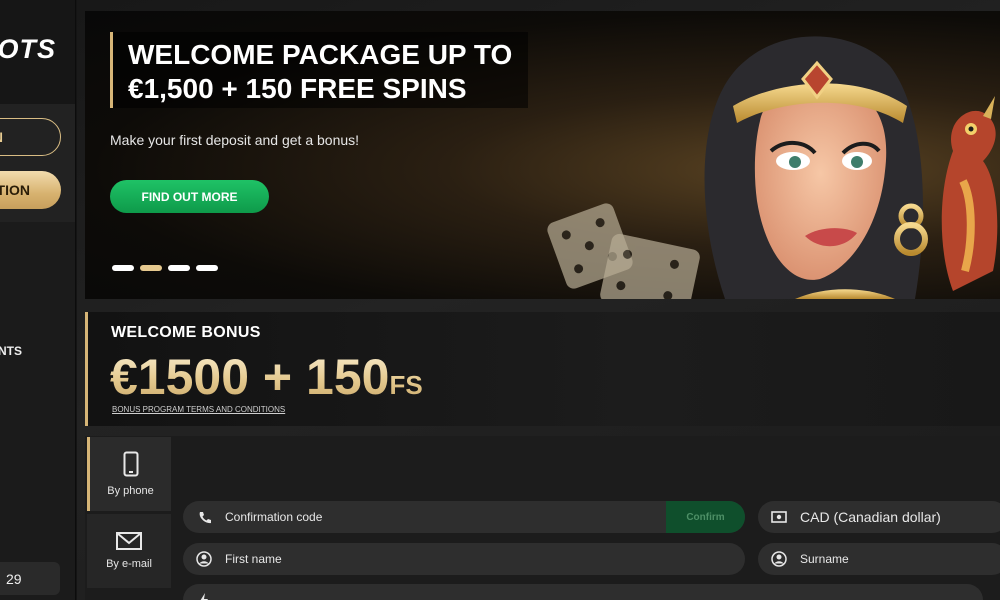 This screenshot has height=600, width=1000. What do you see at coordinates (28, 49) in the screenshot?
I see `site-logo: OTS` at bounding box center [28, 49].